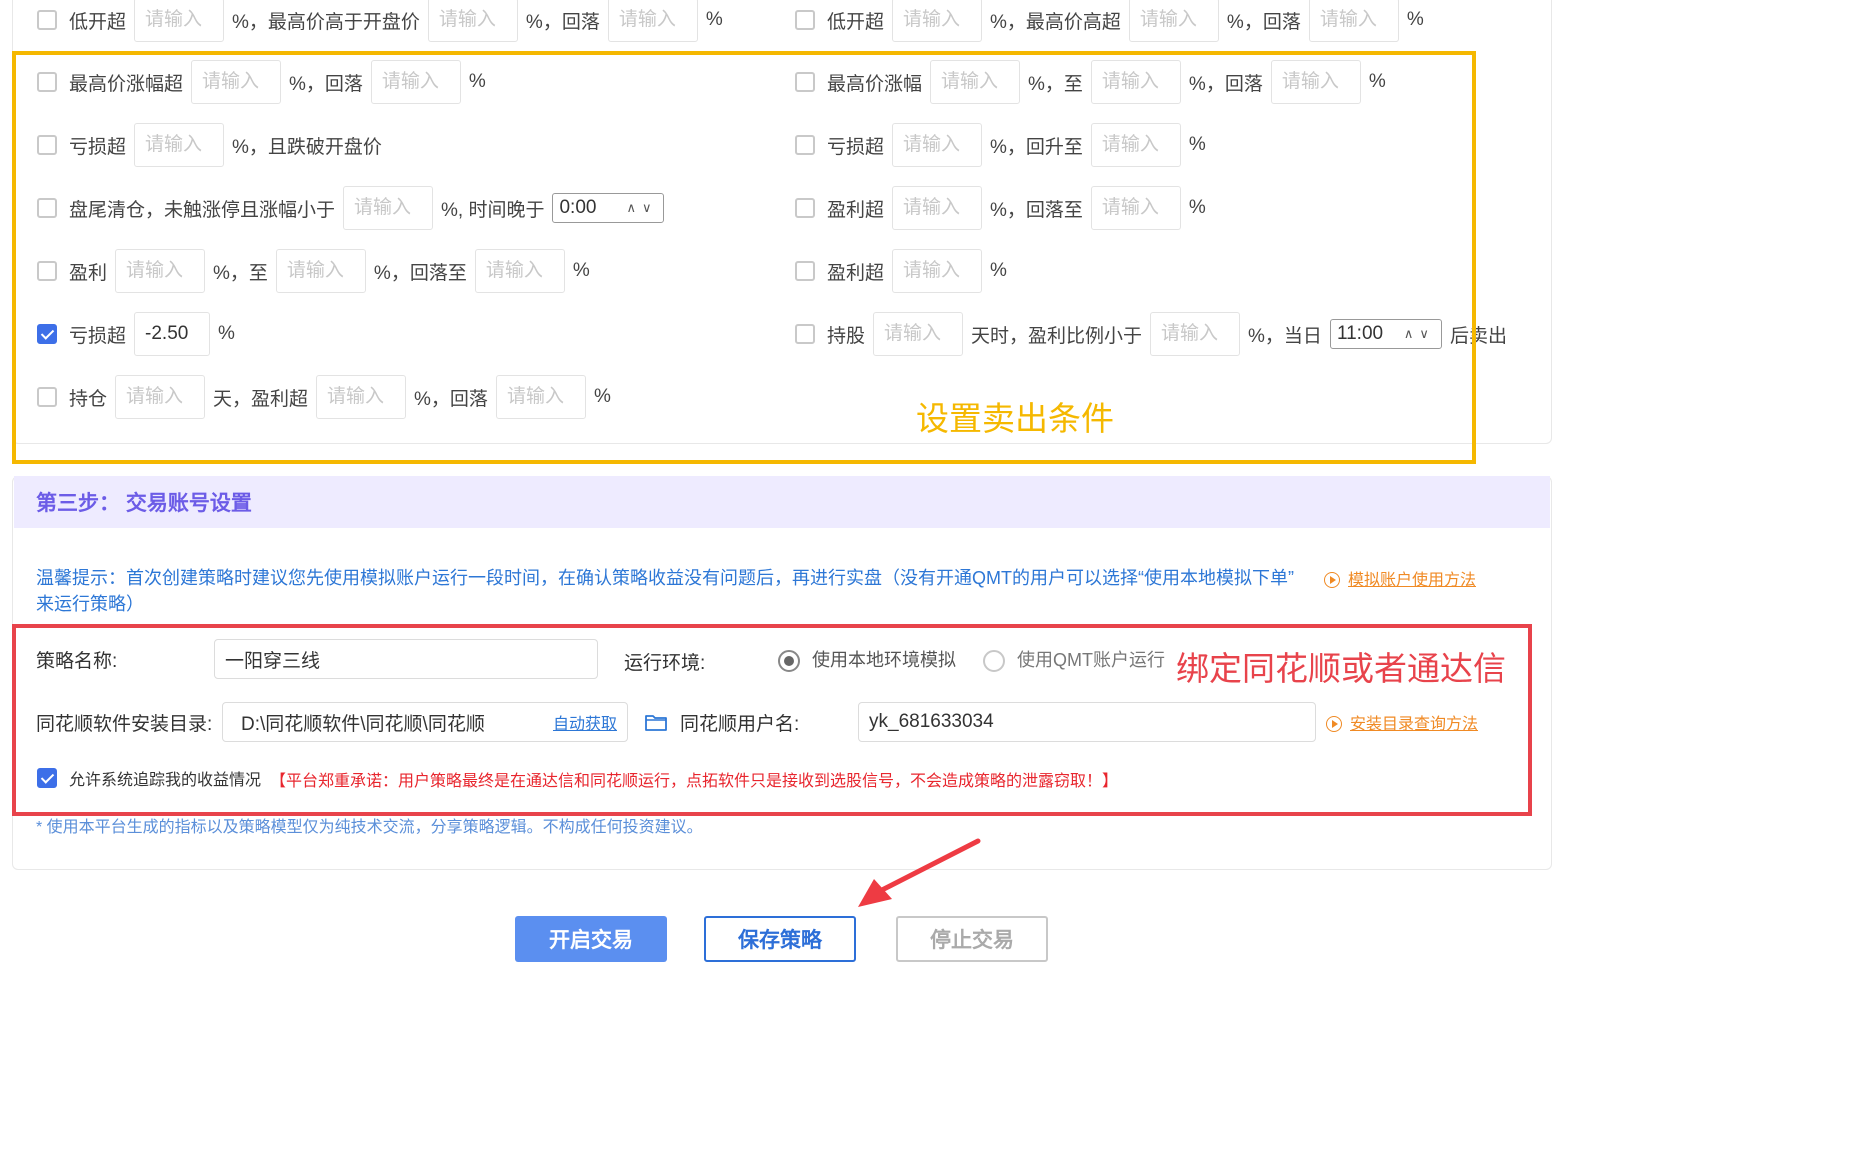  I want to click on sim-account-help-link: 模拟账户使用方法, so click(1400, 578).